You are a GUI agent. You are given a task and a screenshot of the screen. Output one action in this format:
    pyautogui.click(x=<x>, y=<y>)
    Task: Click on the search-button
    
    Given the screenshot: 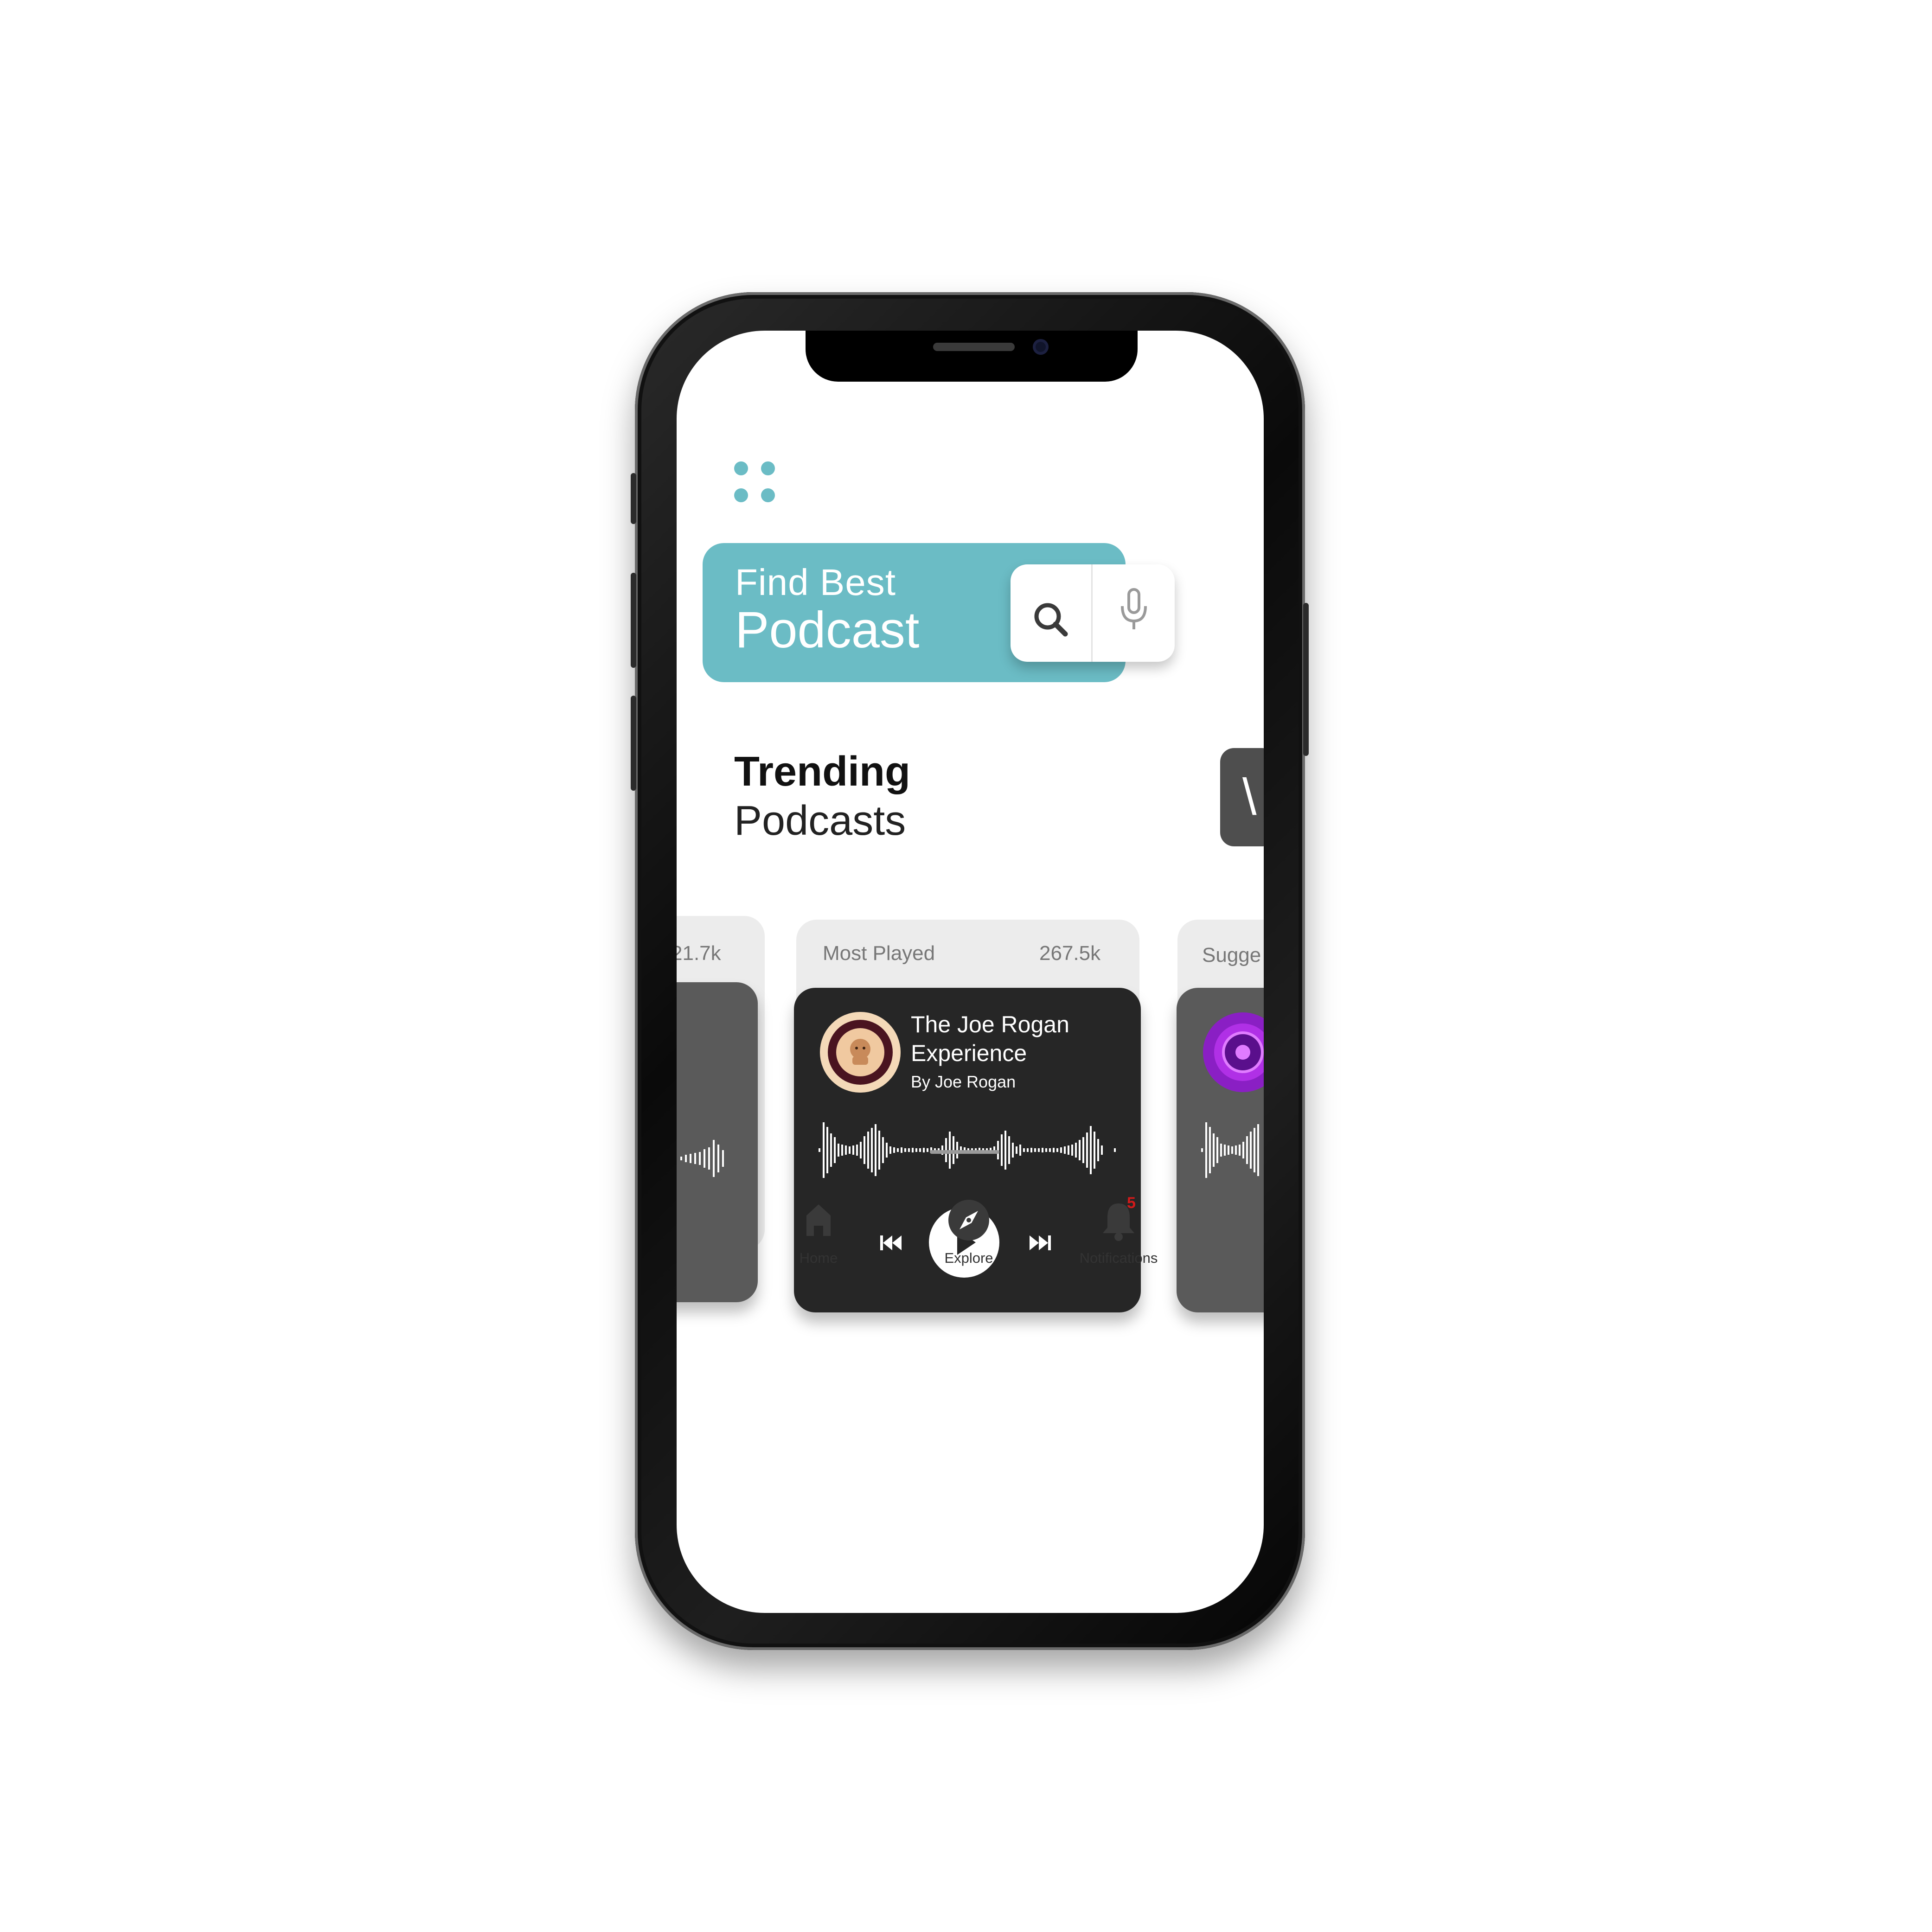 What is the action you would take?
    pyautogui.click(x=1051, y=613)
    